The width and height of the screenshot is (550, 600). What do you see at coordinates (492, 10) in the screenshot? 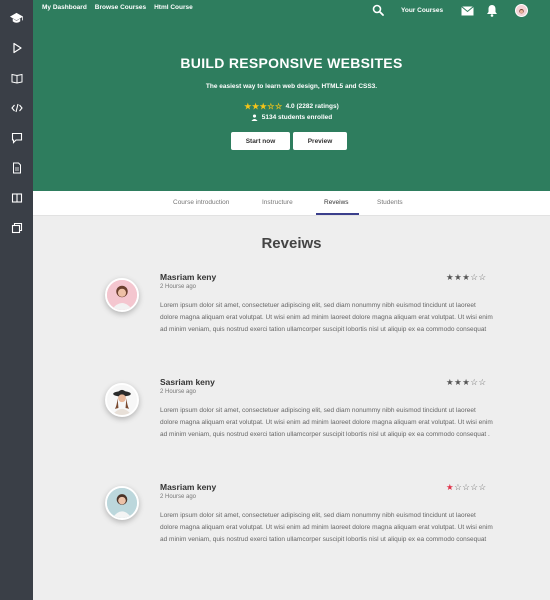
I see `bell-icon` at bounding box center [492, 10].